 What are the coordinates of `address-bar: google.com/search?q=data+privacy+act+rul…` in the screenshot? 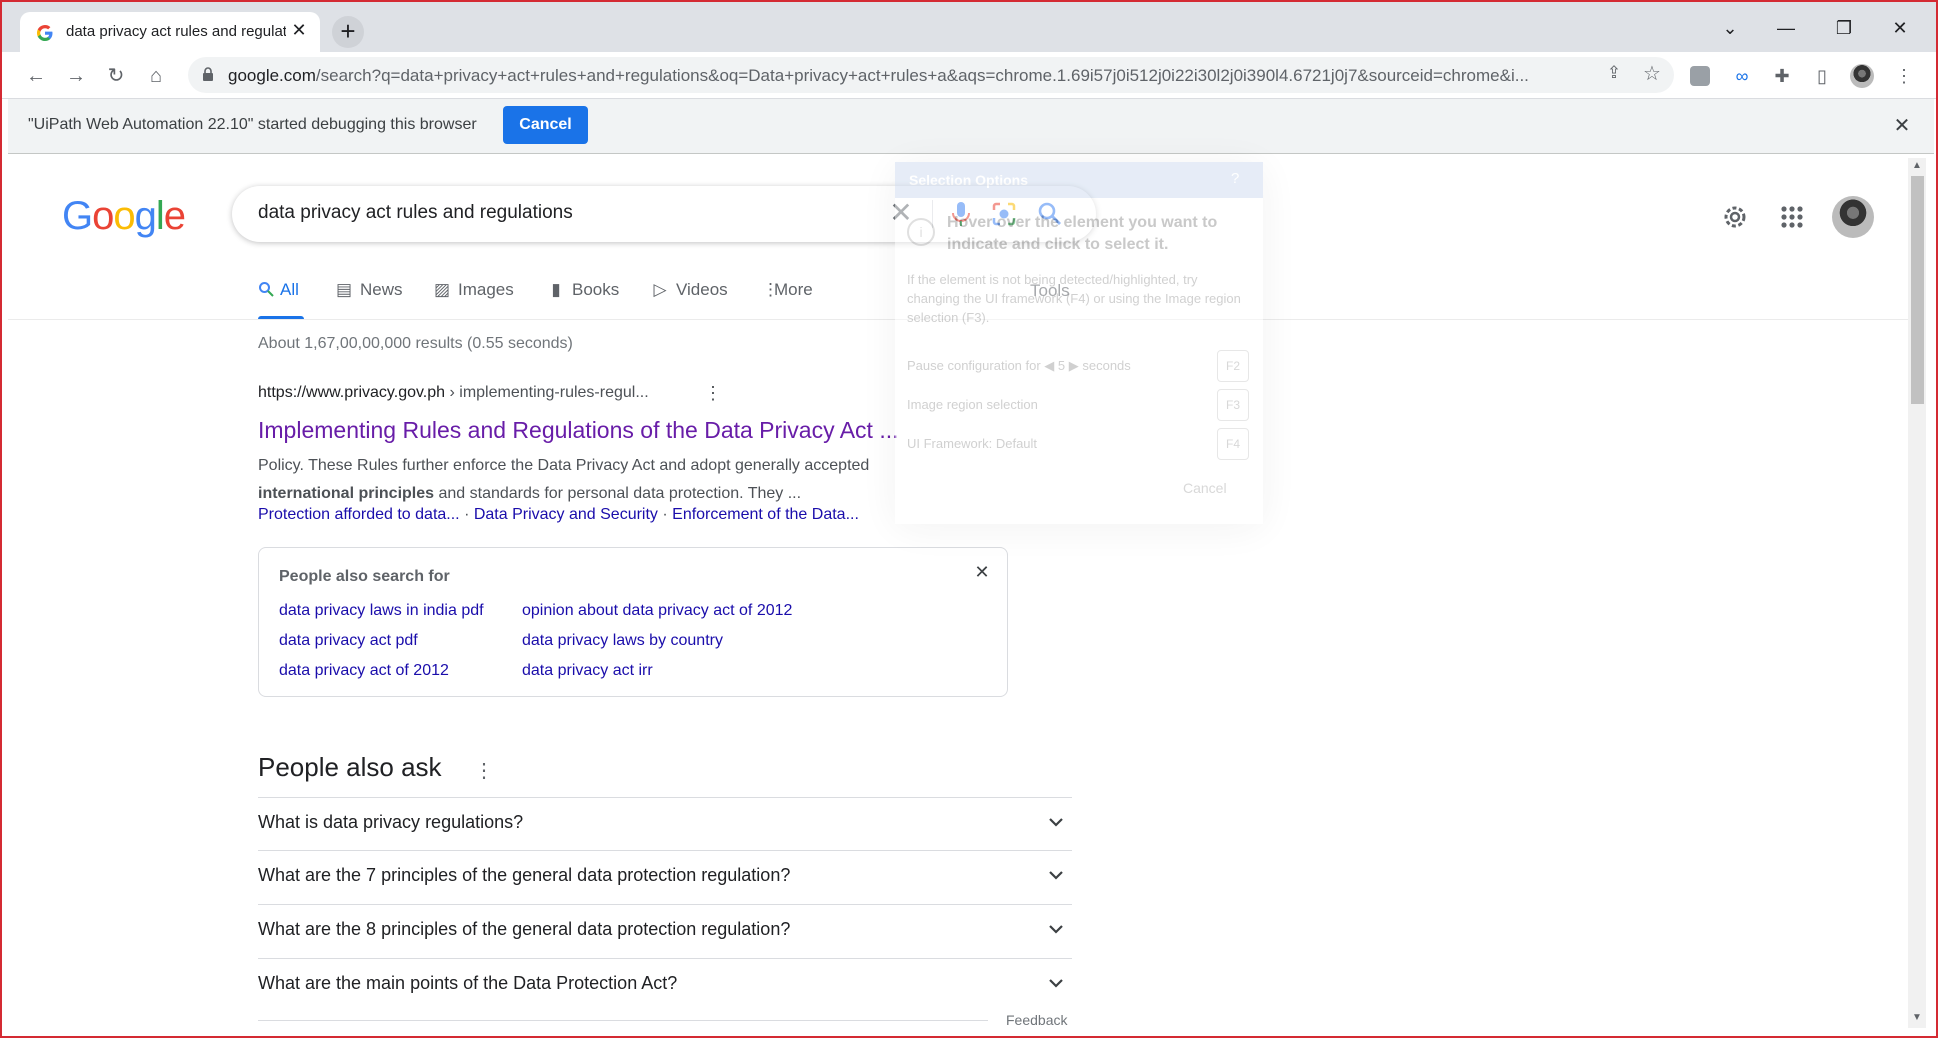 It's located at (931, 75).